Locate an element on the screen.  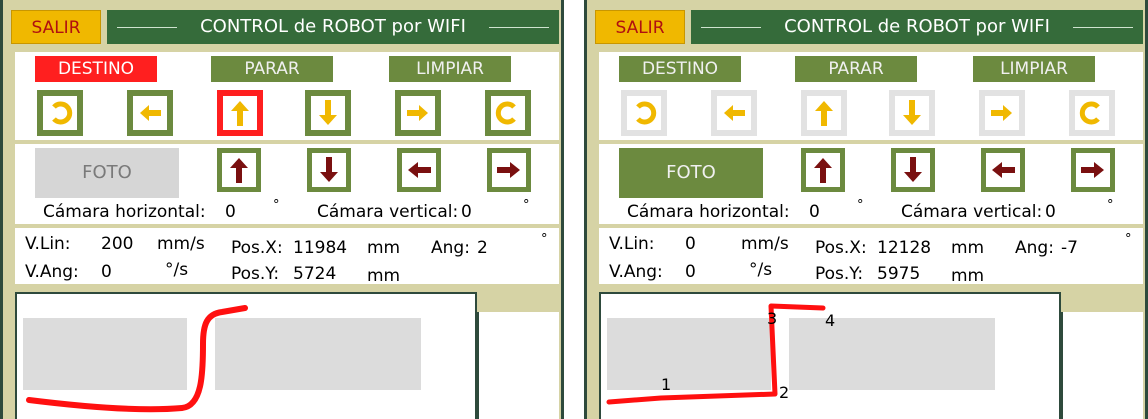
posy-label: Pos.Y: is located at coordinates (255, 274).